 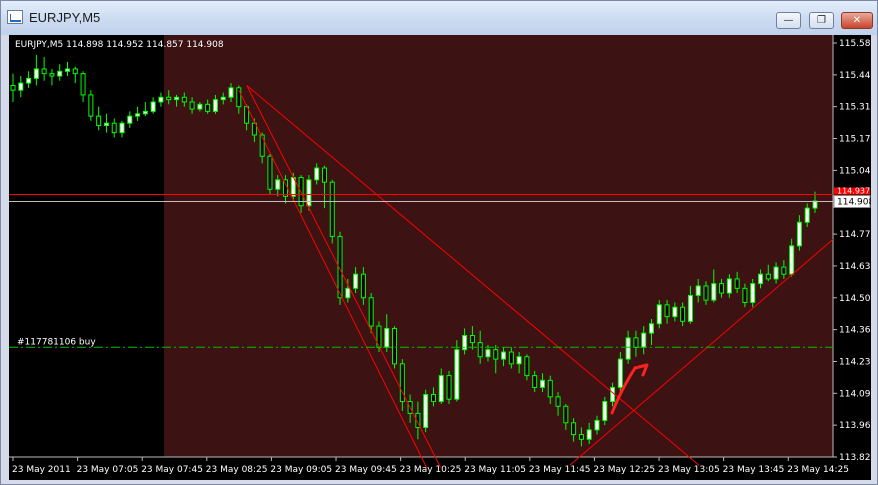 What do you see at coordinates (495, 470) in the screenshot?
I see `time-axis-label: 23 May 11:05` at bounding box center [495, 470].